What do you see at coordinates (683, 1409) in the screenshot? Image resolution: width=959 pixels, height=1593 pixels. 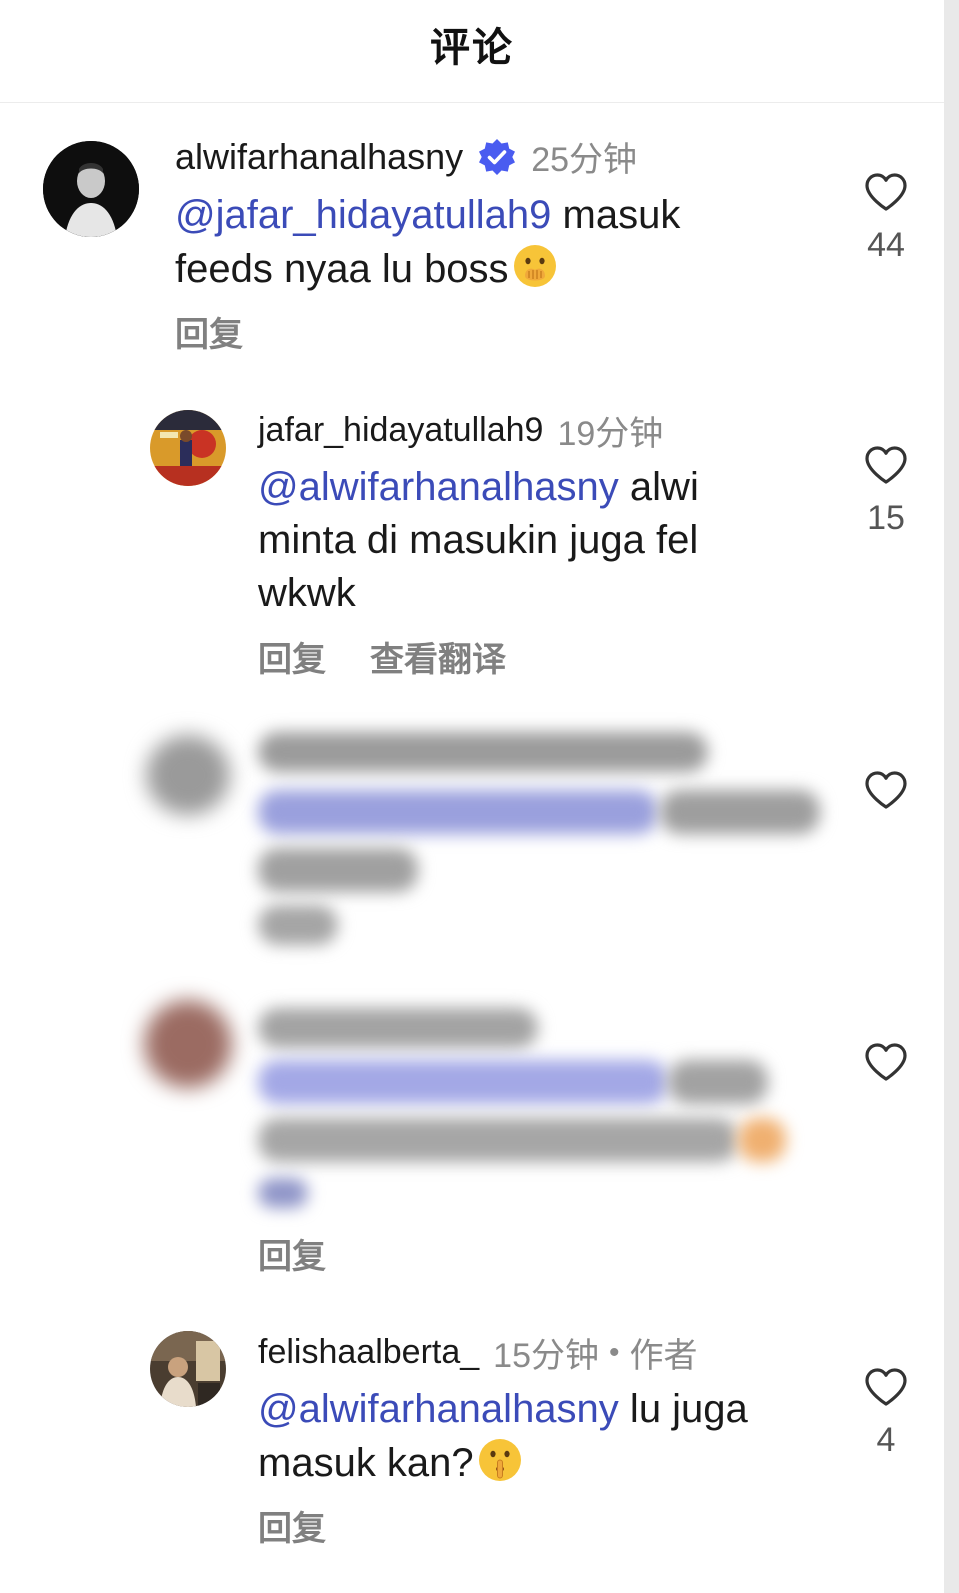 I see `comment-text-part: lu juga` at bounding box center [683, 1409].